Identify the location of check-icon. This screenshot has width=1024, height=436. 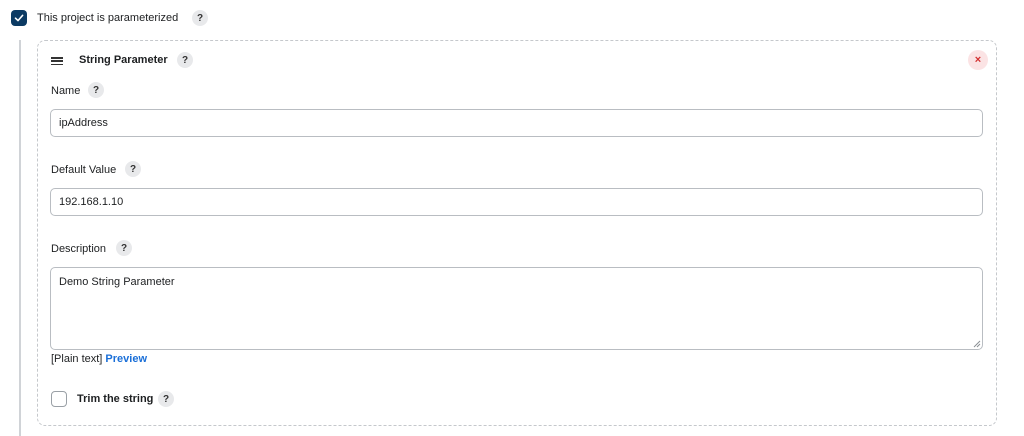
(19, 18).